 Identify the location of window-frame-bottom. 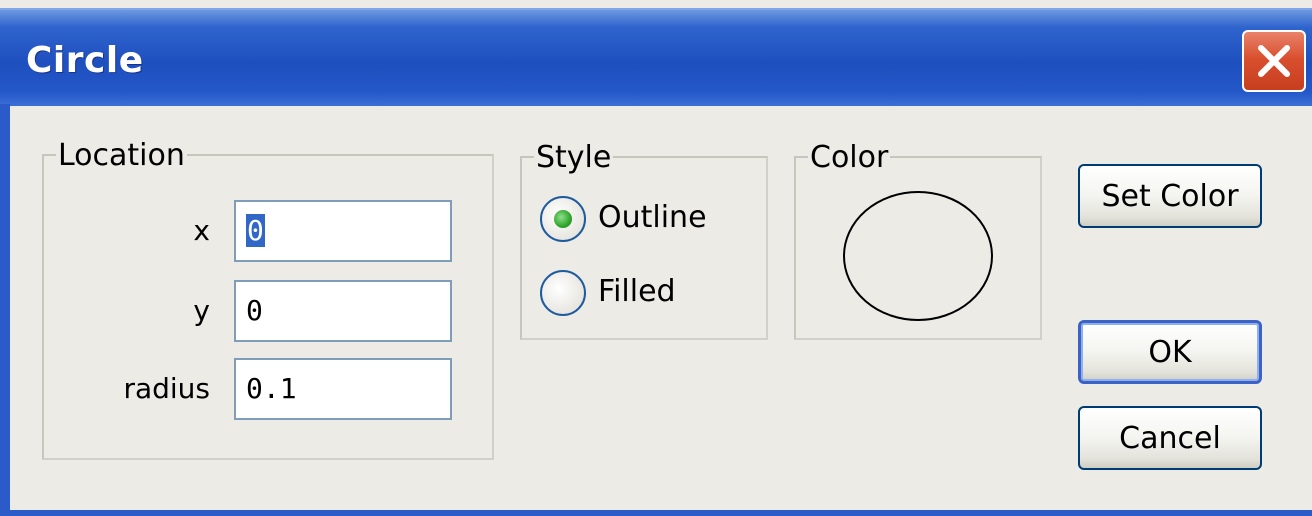
(656, 513).